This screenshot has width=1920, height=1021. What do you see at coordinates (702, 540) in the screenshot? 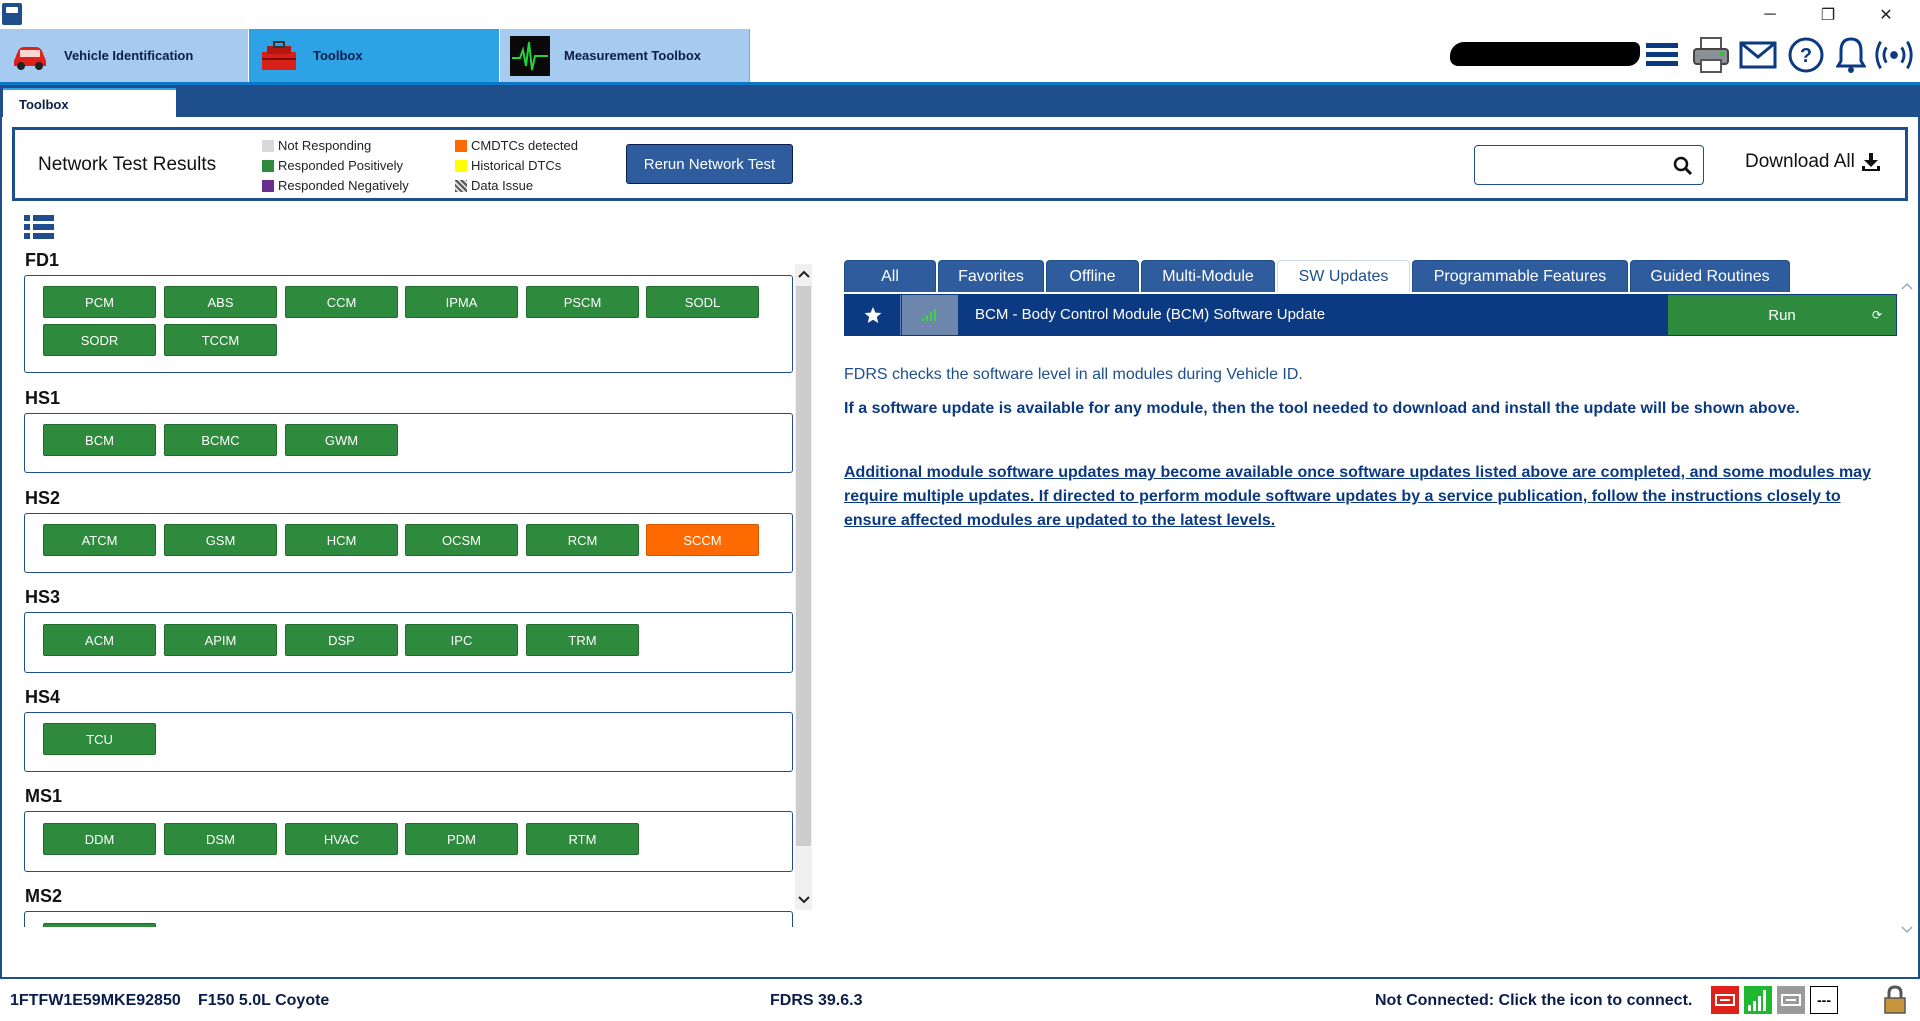
I see `module-button-sccm: SCCM` at bounding box center [702, 540].